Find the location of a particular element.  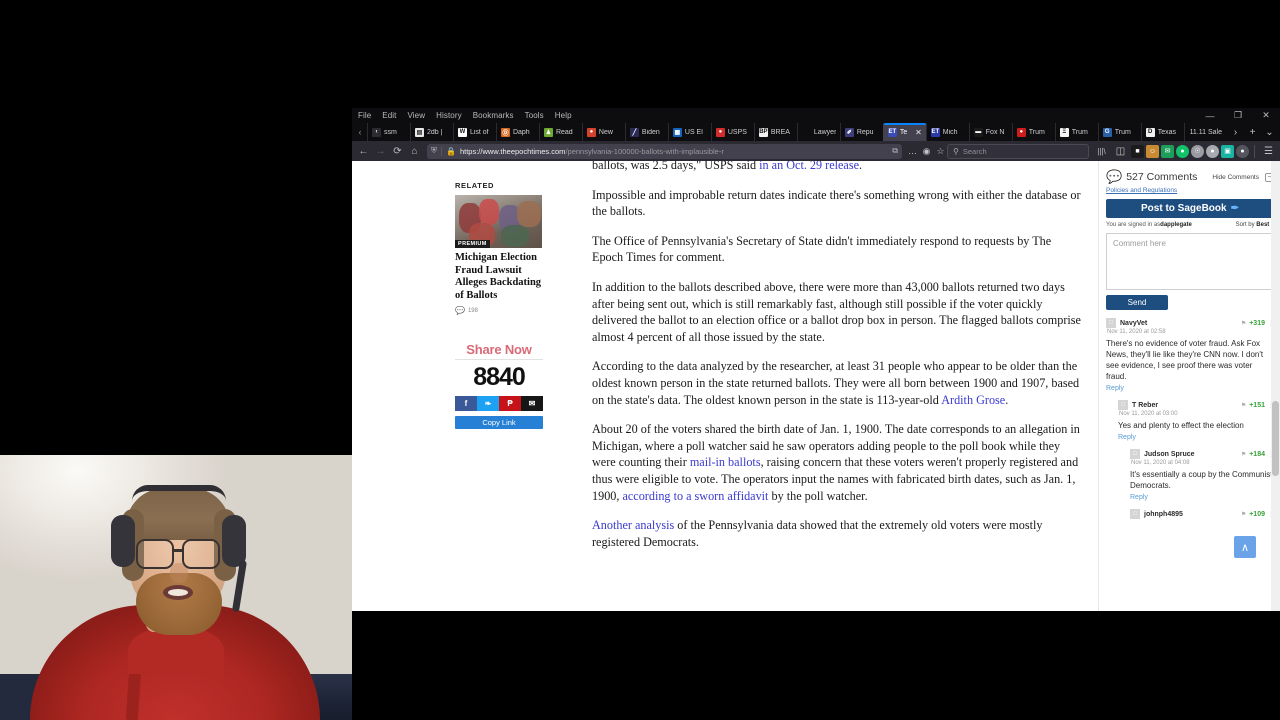

bookmark-star-icon: ☆ is located at coordinates (940, 151).